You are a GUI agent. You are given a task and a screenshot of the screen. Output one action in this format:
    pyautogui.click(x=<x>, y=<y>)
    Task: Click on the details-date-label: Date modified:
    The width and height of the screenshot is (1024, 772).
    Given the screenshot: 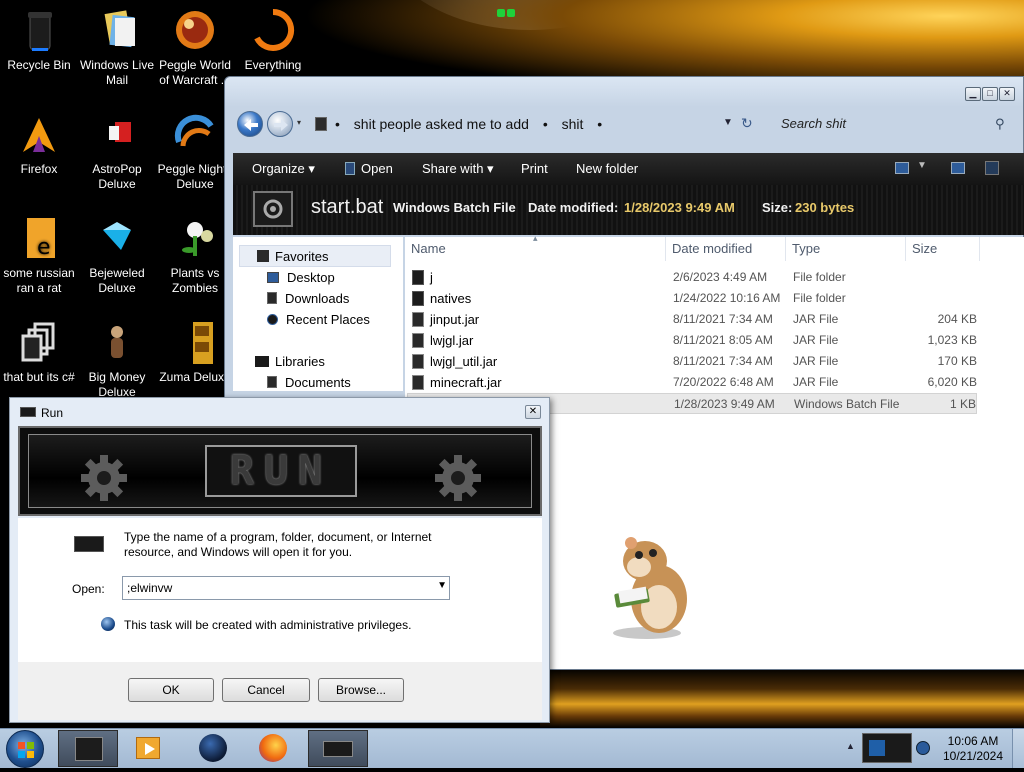 What is the action you would take?
    pyautogui.click(x=573, y=207)
    